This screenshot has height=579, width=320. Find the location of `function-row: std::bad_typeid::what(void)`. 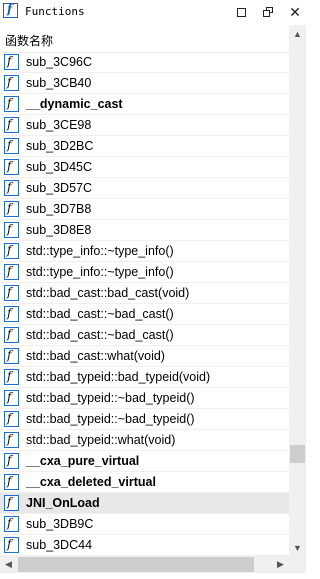

function-row: std::bad_typeid::what(void) is located at coordinates (144, 440).